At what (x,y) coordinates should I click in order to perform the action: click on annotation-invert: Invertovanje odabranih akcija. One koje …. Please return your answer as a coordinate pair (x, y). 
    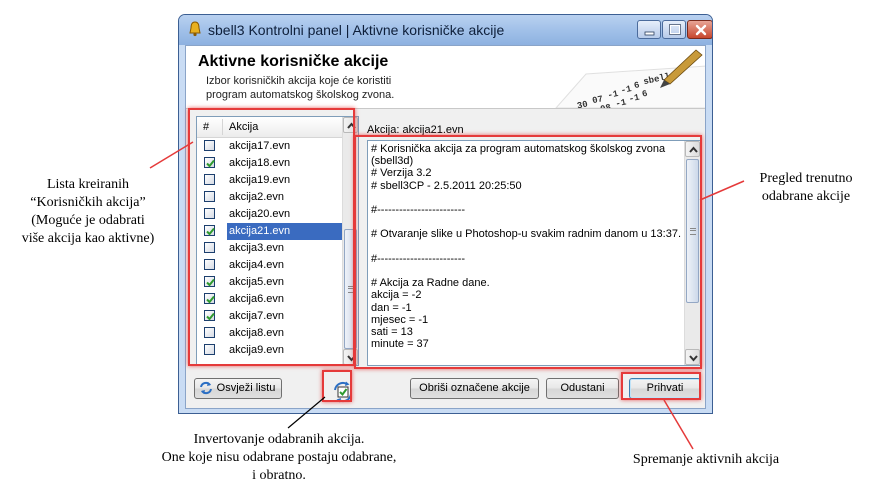
    Looking at the image, I should click on (279, 458).